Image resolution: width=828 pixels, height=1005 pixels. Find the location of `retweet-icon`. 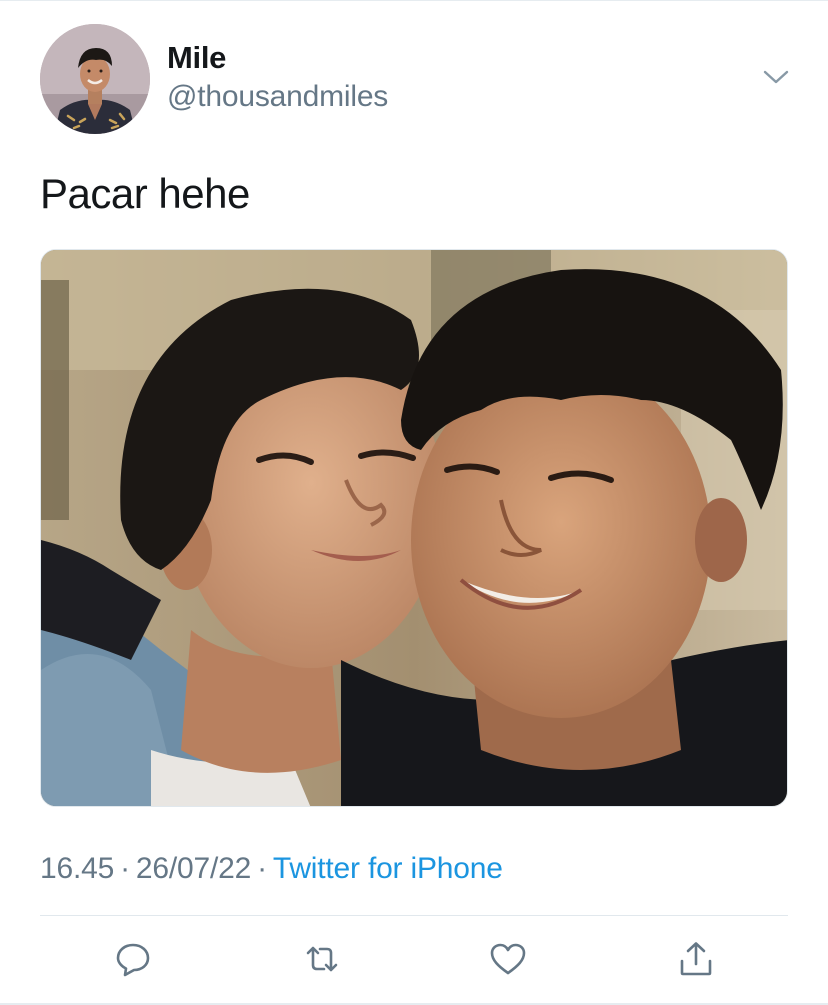

retweet-icon is located at coordinates (322, 959).